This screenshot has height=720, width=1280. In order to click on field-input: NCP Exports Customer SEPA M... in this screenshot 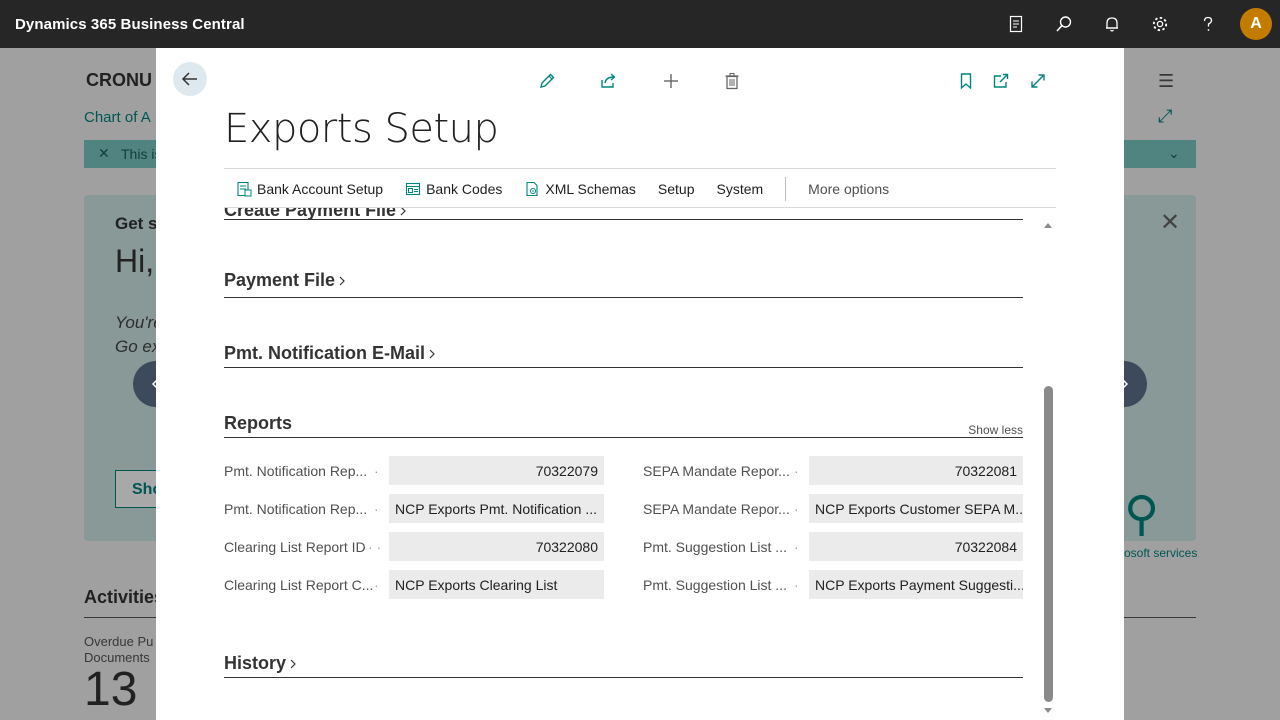, I will do `click(916, 508)`.